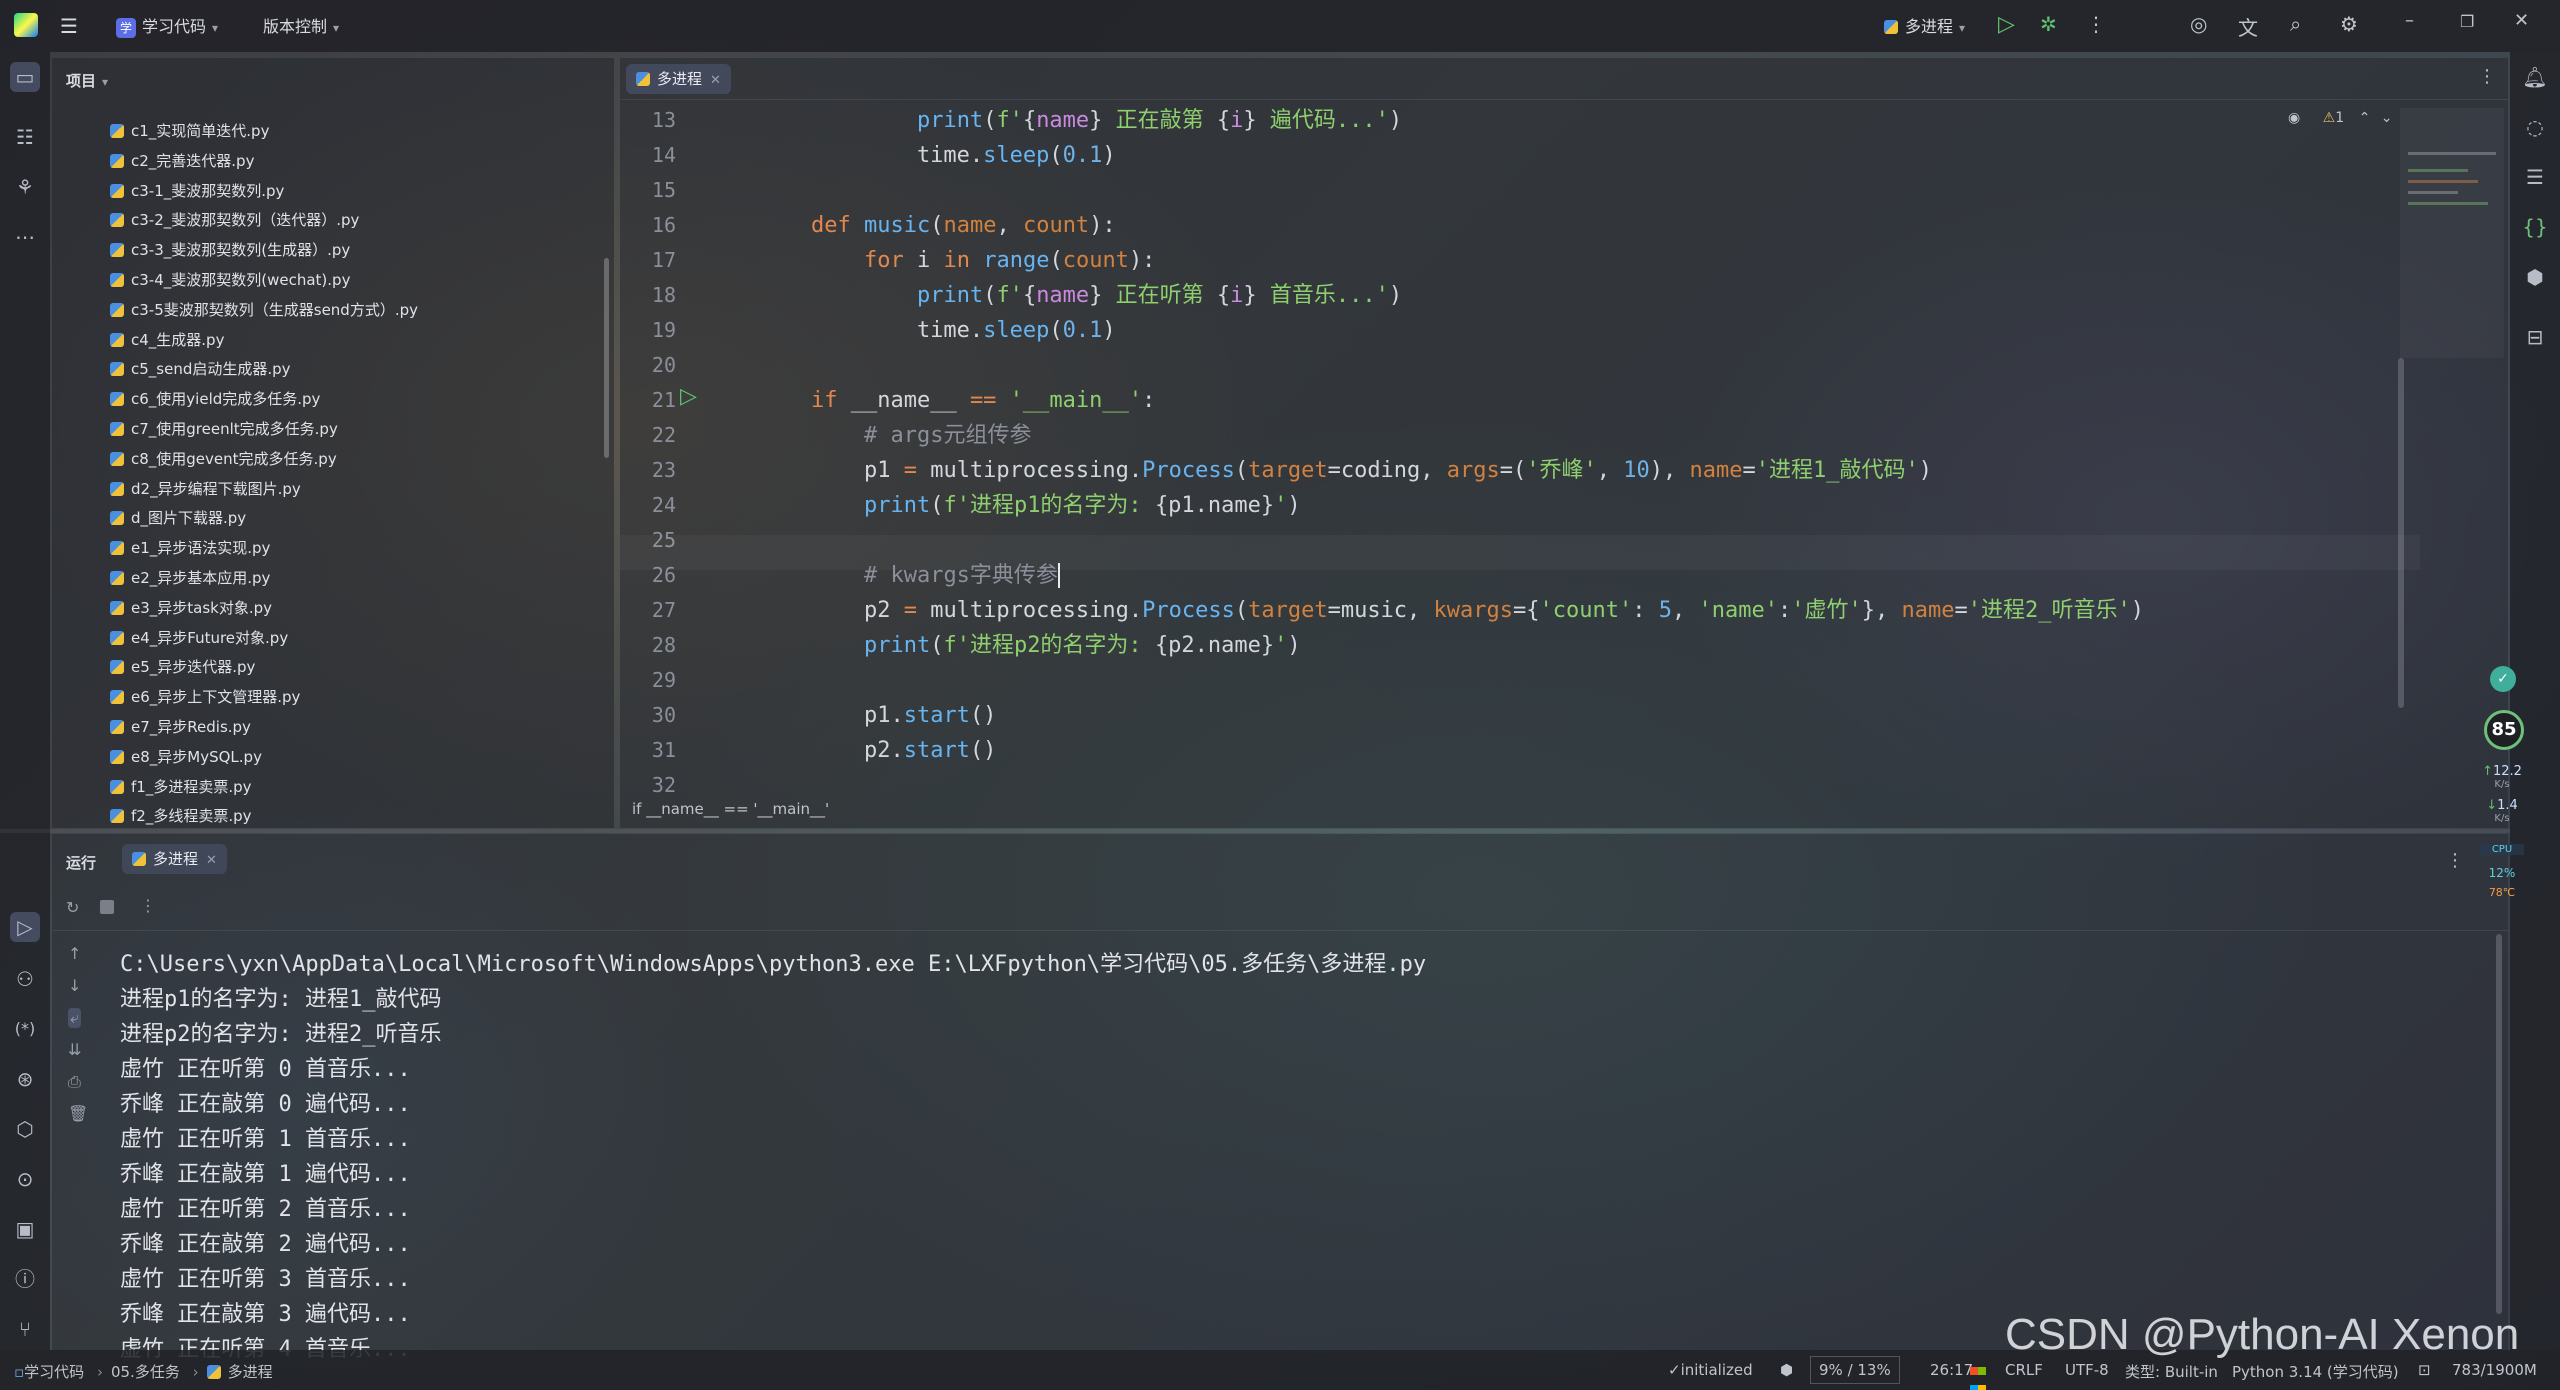 Image resolution: width=2560 pixels, height=1390 pixels. Describe the element at coordinates (26, 25) in the screenshot. I see `pycharm-logo-icon` at that location.